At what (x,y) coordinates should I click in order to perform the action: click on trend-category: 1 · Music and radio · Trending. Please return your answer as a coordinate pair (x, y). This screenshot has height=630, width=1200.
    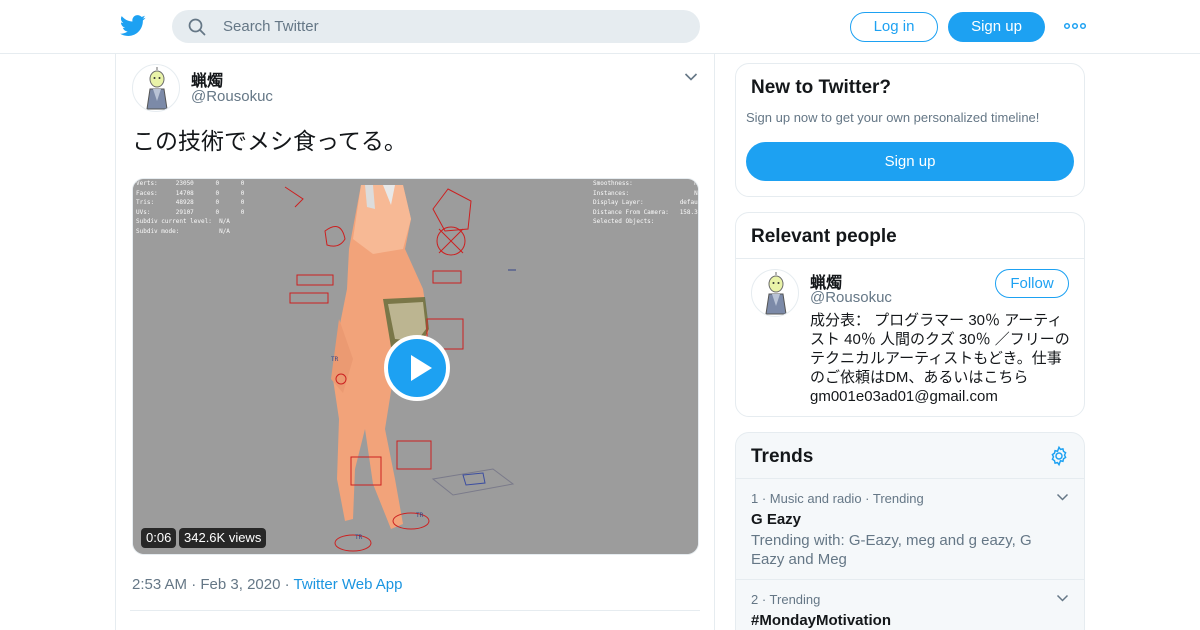
    Looking at the image, I should click on (837, 498).